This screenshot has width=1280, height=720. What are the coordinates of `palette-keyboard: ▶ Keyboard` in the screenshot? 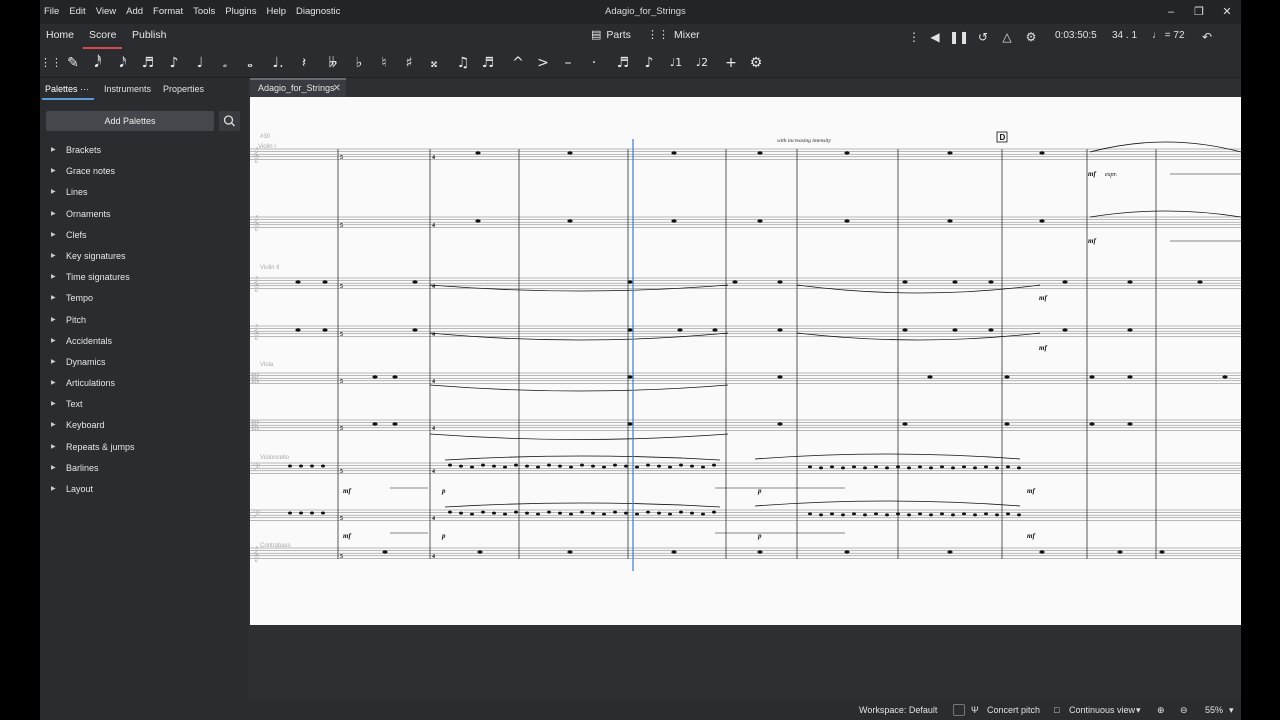 It's located at (144, 425).